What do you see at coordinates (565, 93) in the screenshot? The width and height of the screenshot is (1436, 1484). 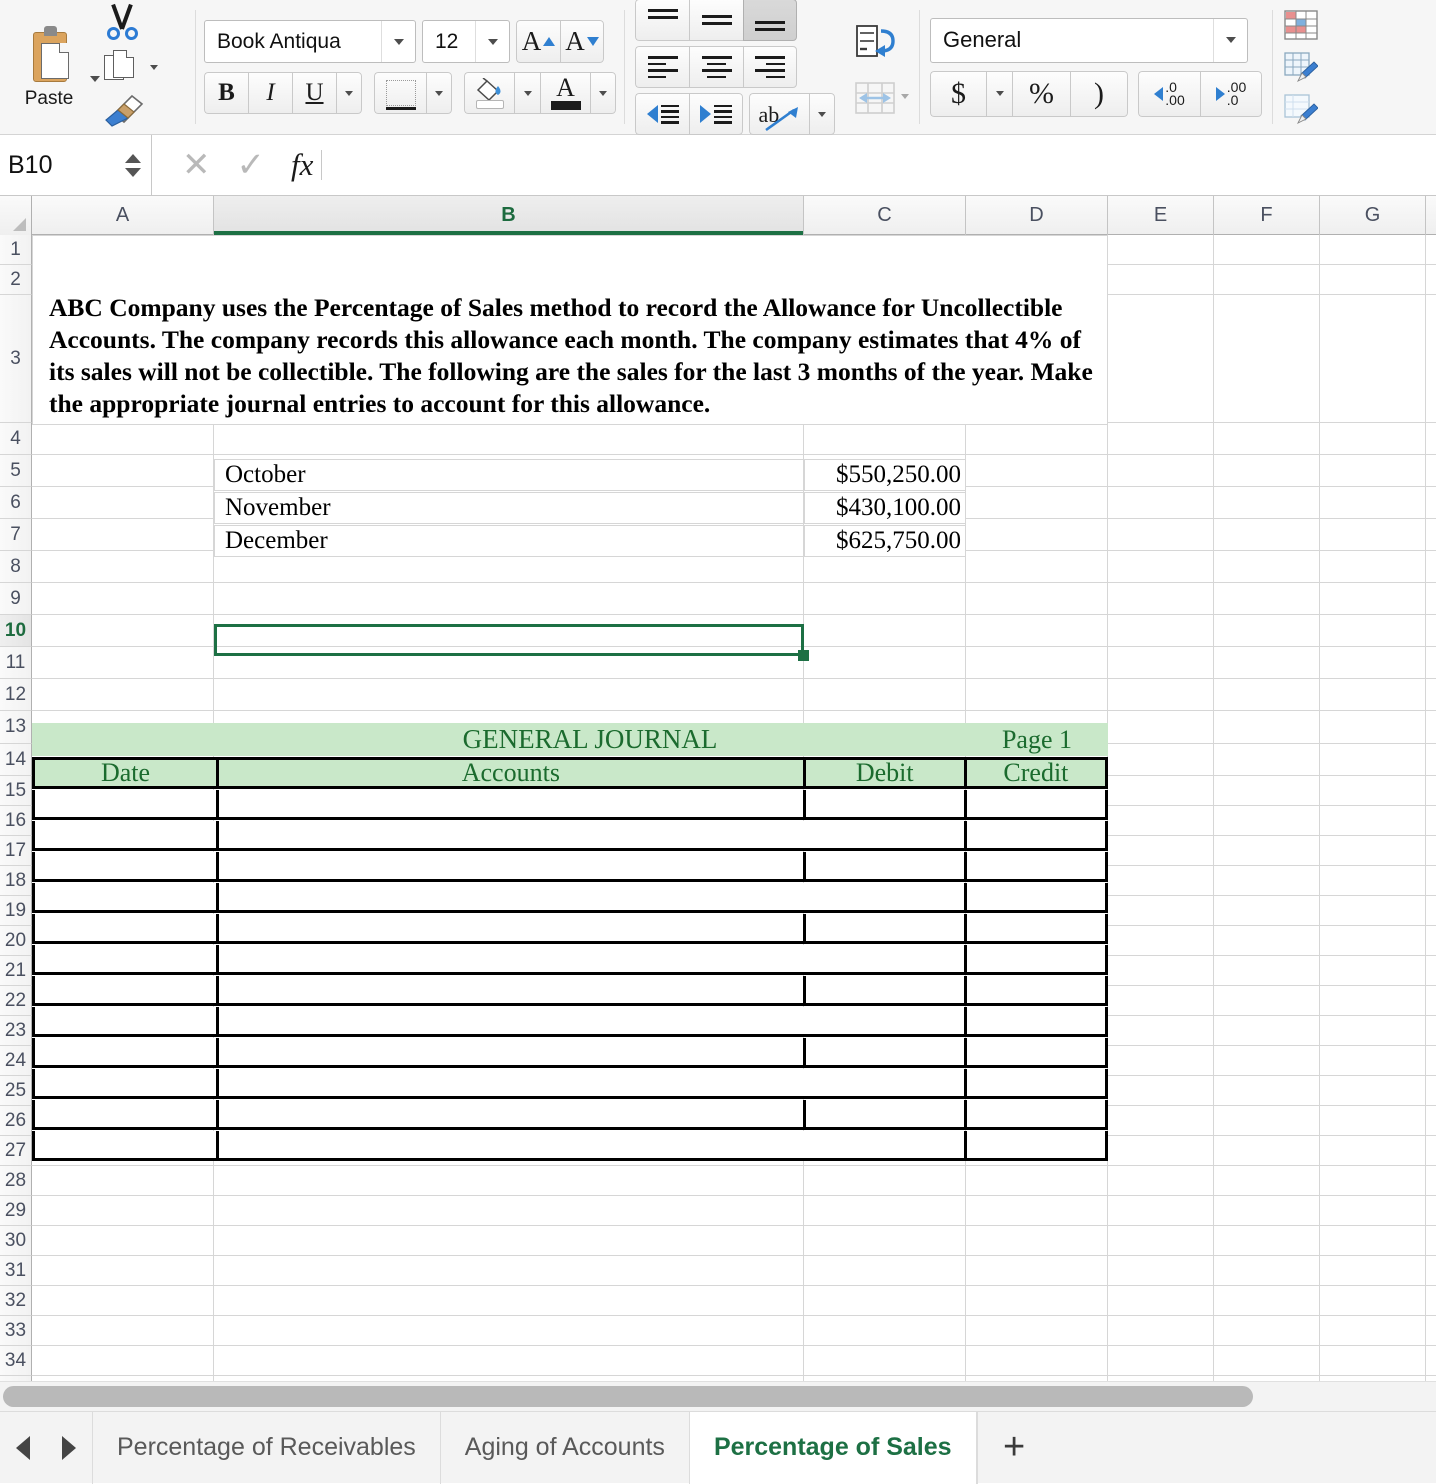 I see `font-color-button: A` at bounding box center [565, 93].